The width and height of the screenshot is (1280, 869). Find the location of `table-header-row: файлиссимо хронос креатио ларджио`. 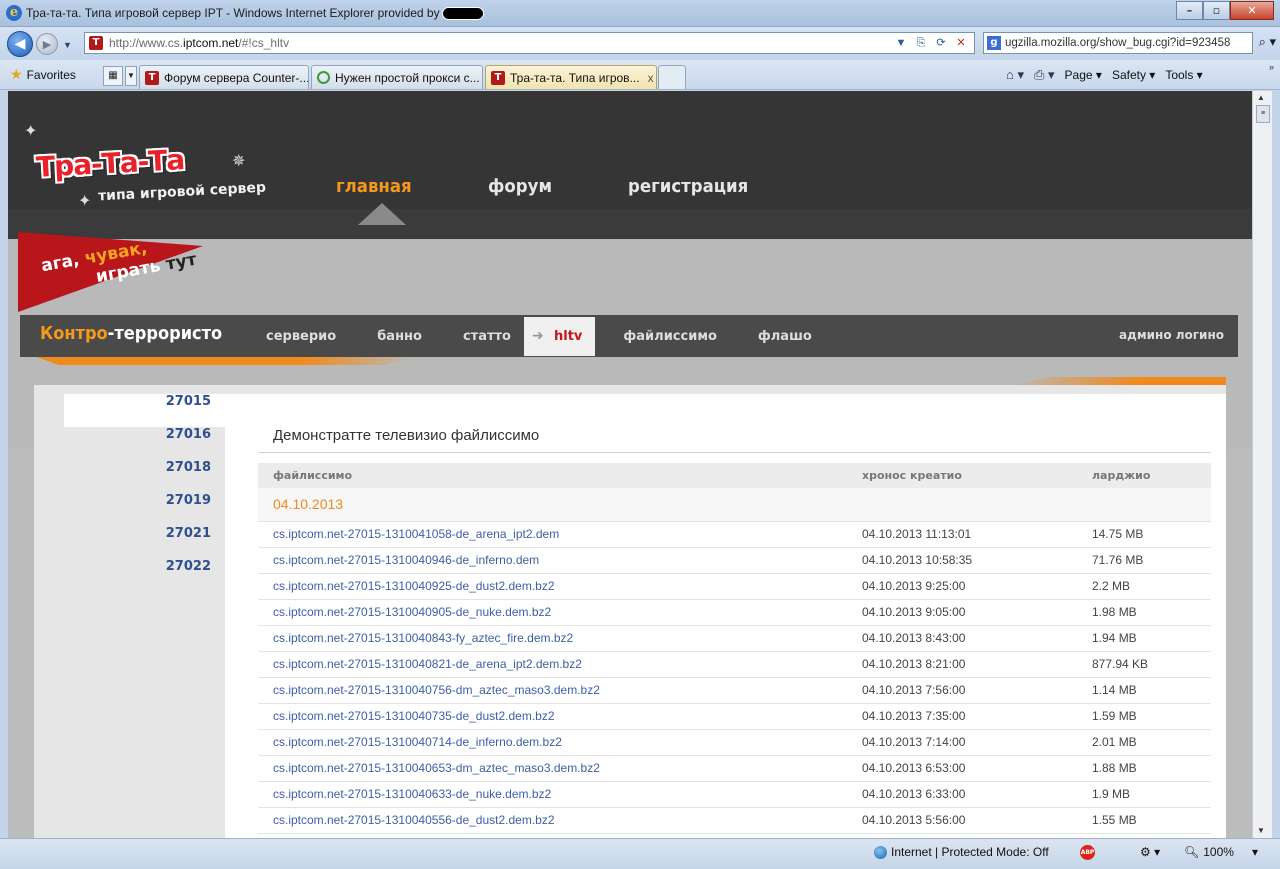

table-header-row: файлиссимо хронос креатио ларджио is located at coordinates (734, 475).